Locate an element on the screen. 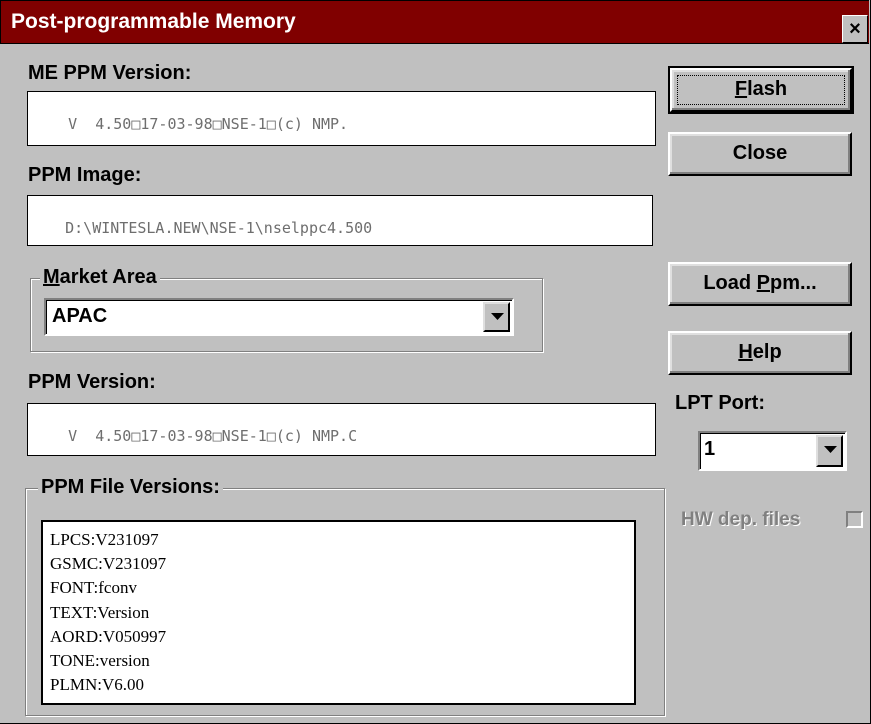 Image resolution: width=871 pixels, height=724 pixels. window-title: Post-programmable Memory is located at coordinates (153, 21).